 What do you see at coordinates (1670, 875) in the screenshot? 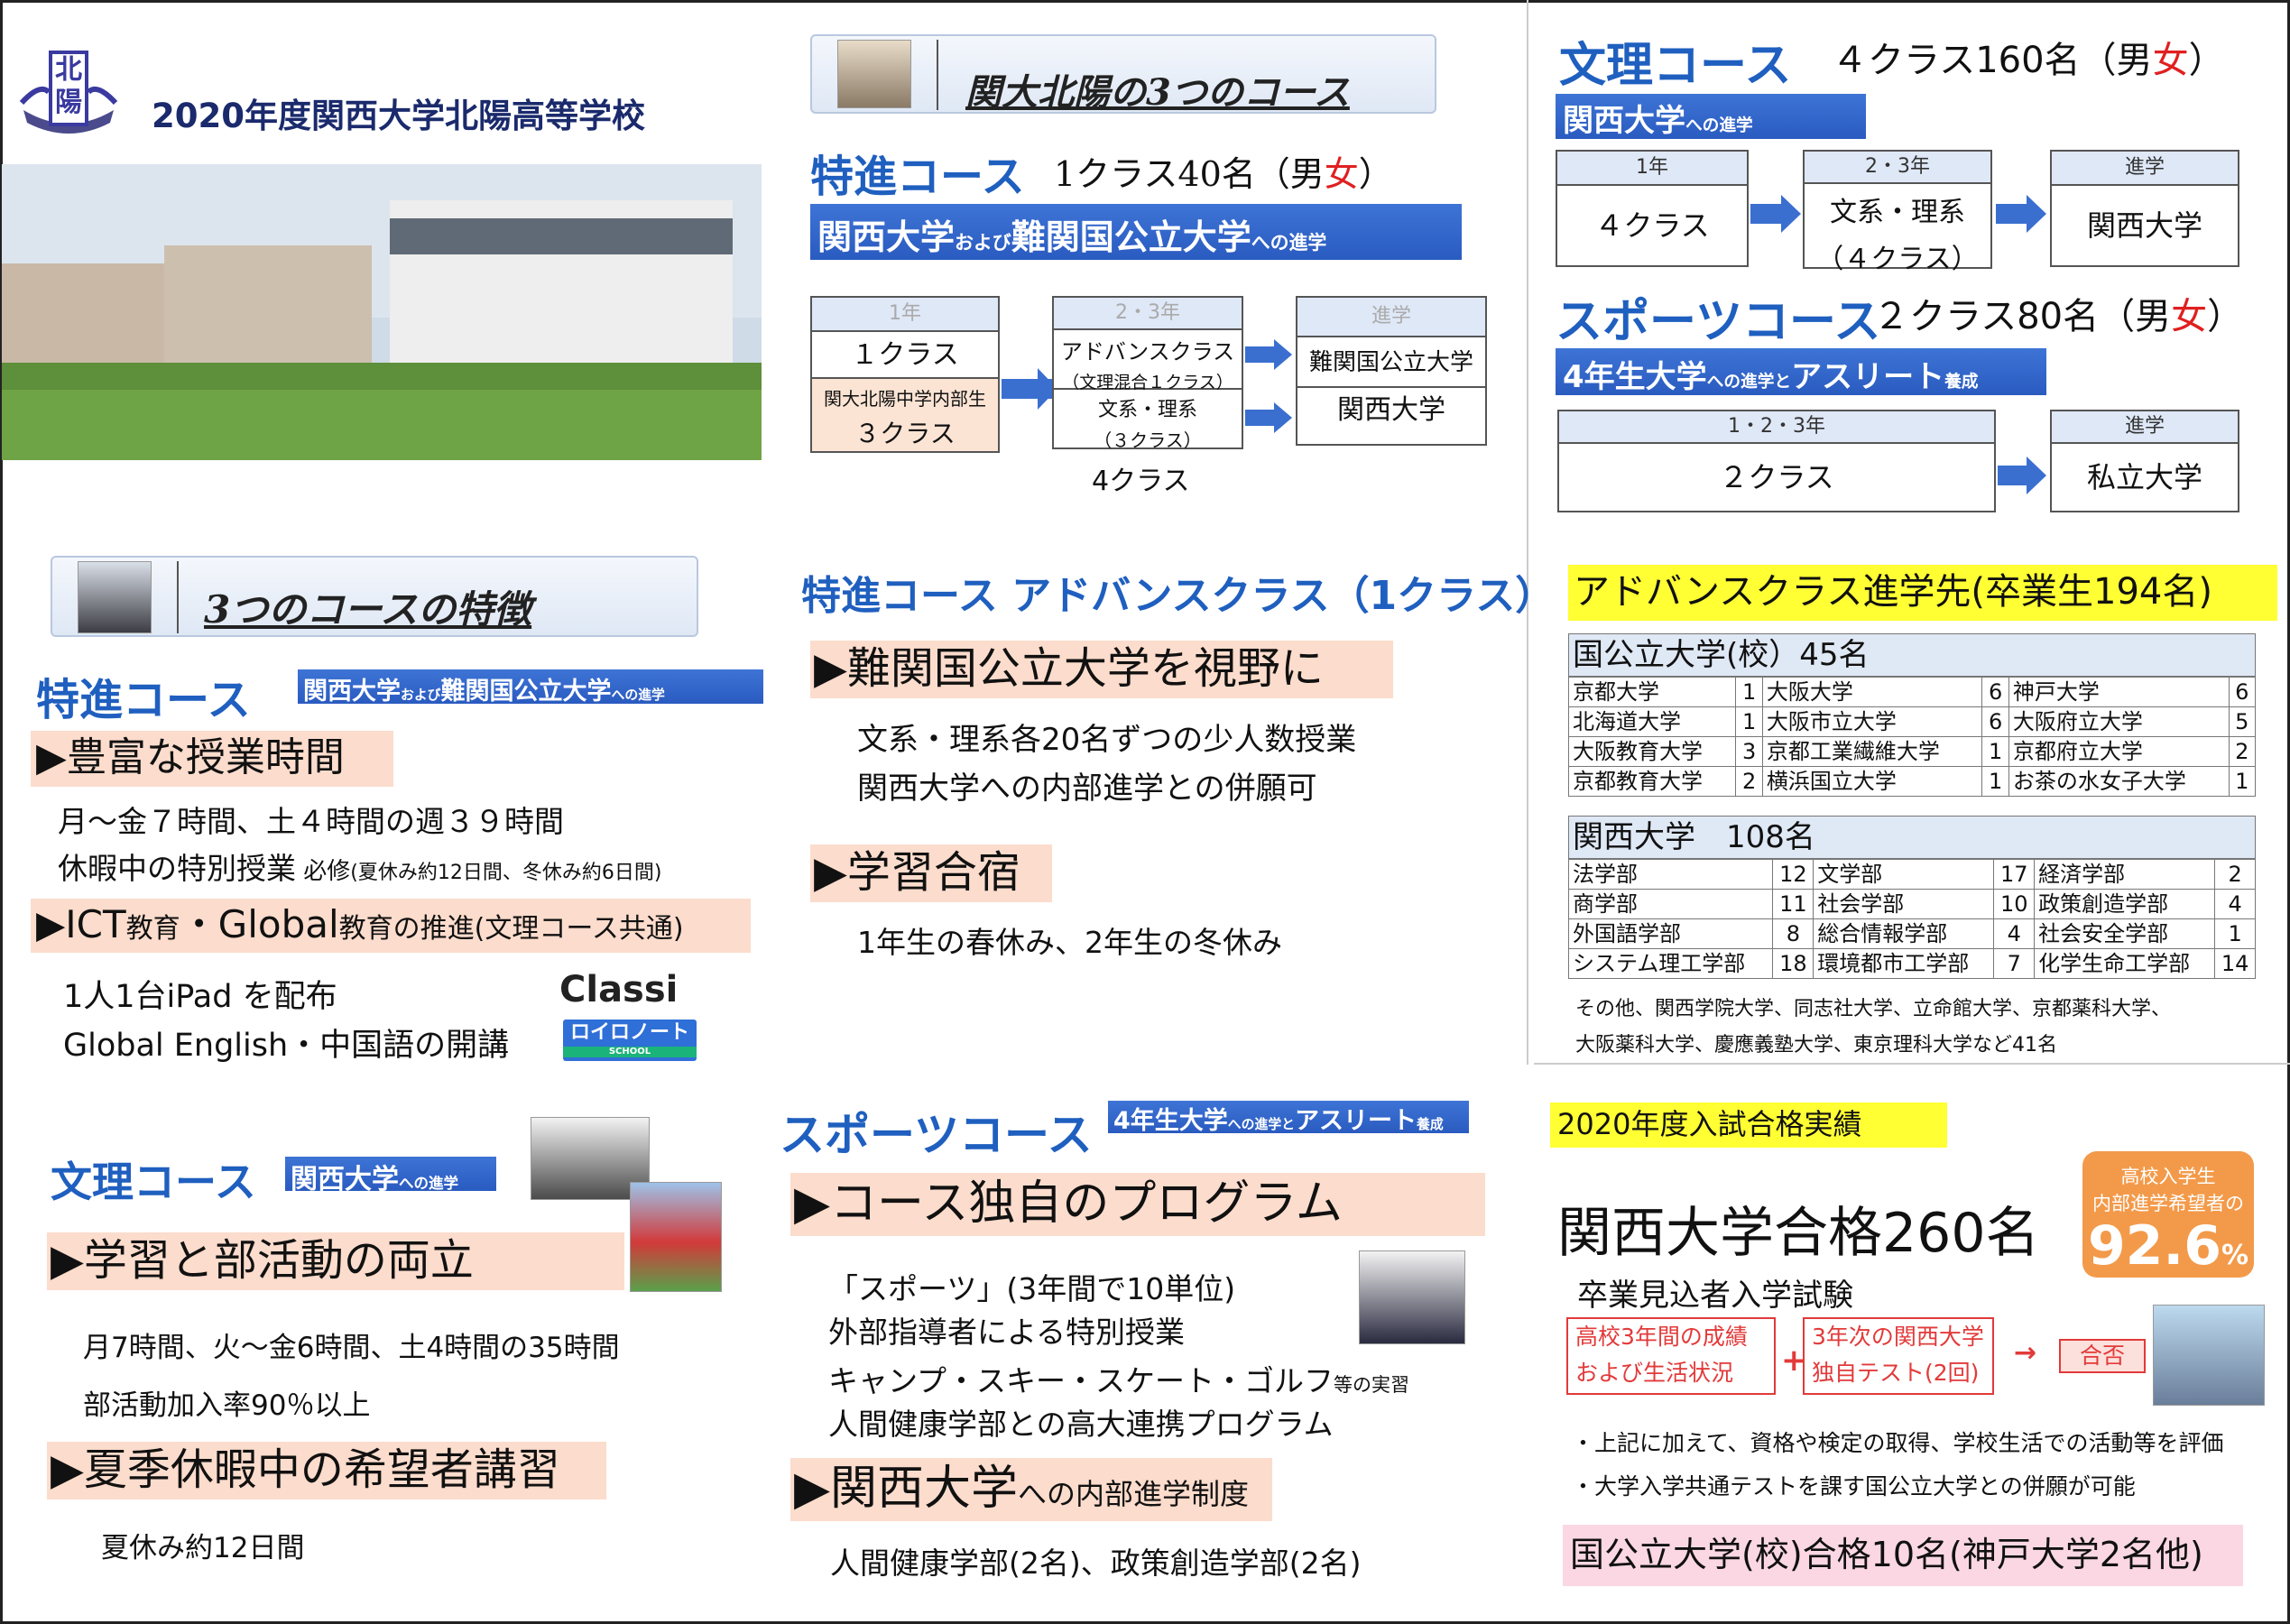
I see `table-cell-name: 法学部` at bounding box center [1670, 875].